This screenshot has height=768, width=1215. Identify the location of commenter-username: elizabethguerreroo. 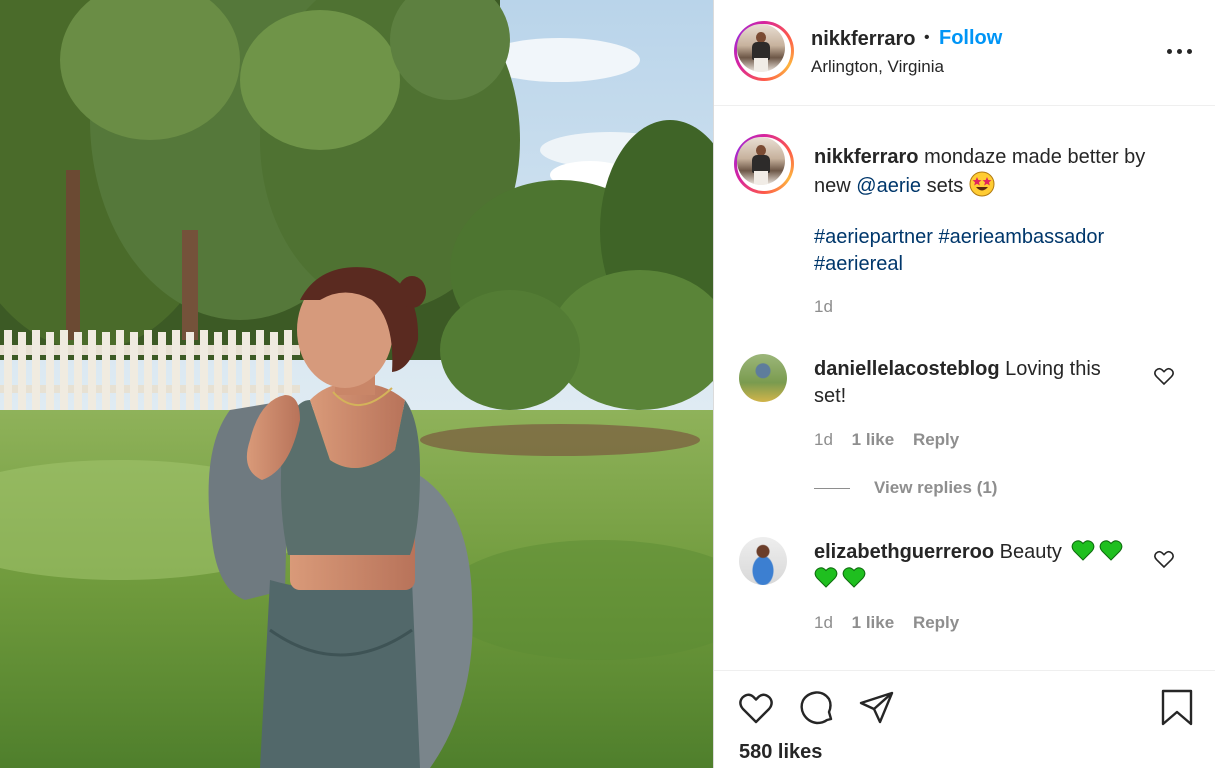
(904, 552).